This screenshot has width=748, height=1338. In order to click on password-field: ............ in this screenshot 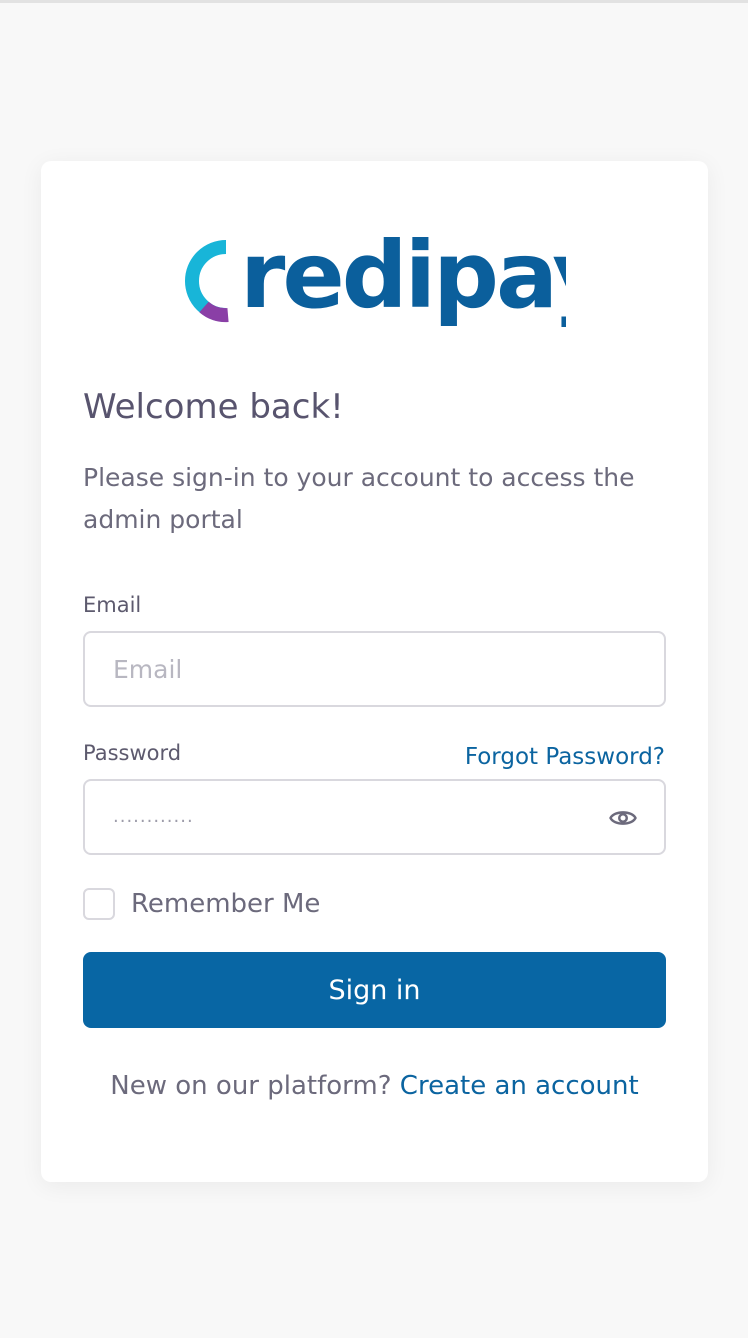, I will do `click(153, 817)`.